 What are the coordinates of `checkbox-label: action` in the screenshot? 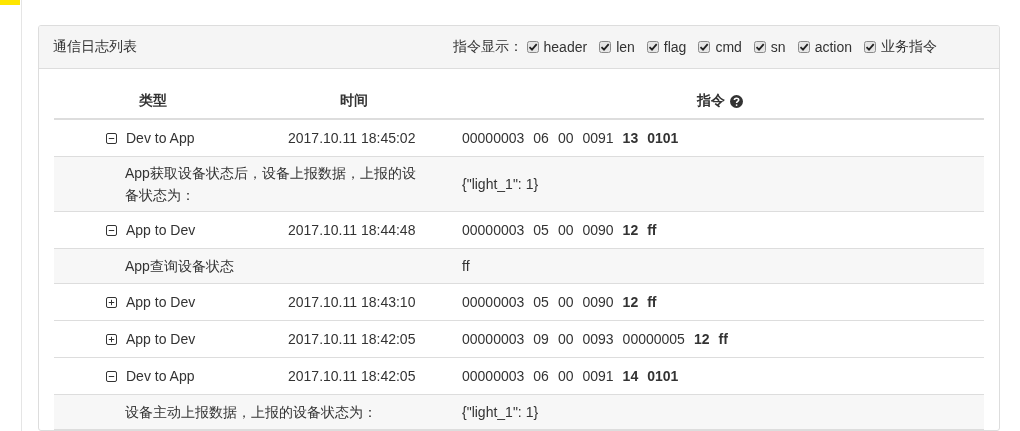 It's located at (833, 47).